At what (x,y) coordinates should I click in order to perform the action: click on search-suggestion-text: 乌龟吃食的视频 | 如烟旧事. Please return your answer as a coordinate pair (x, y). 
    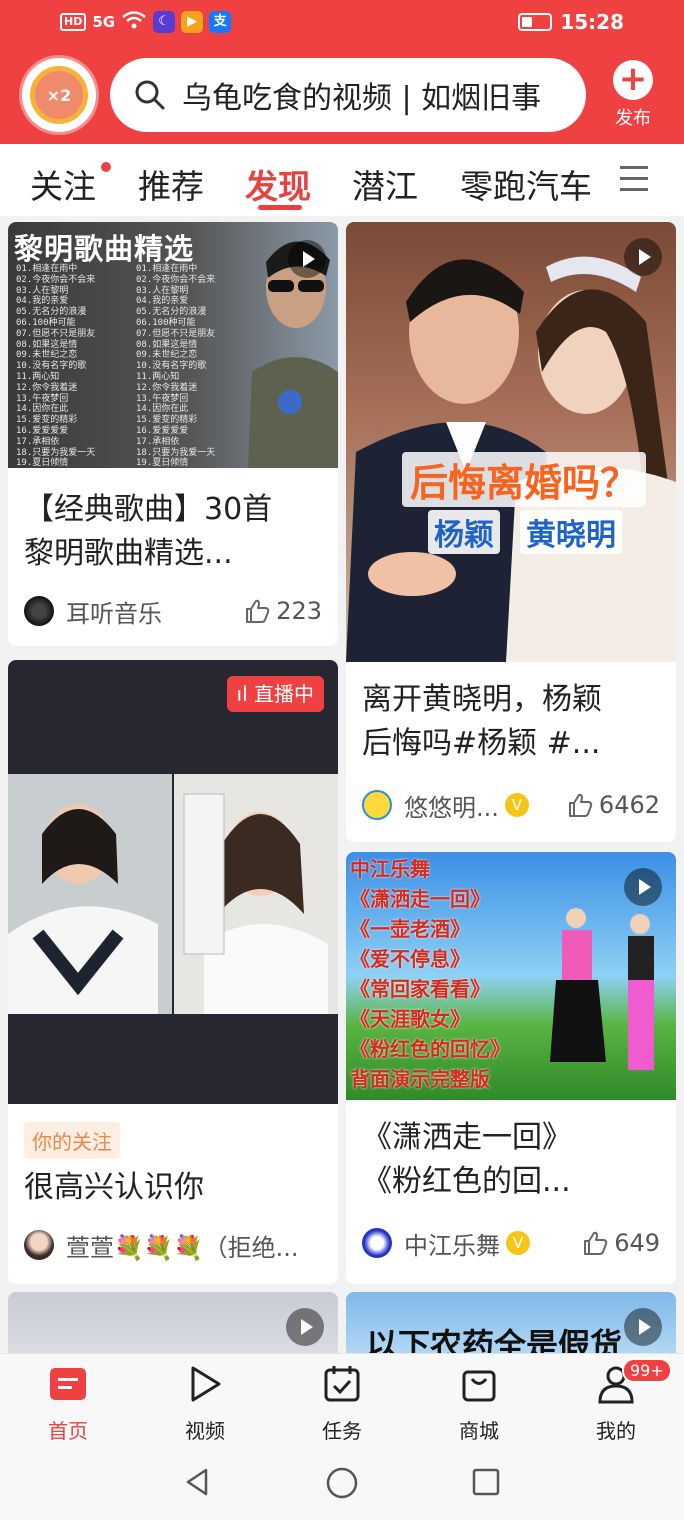
    Looking at the image, I should click on (362, 98).